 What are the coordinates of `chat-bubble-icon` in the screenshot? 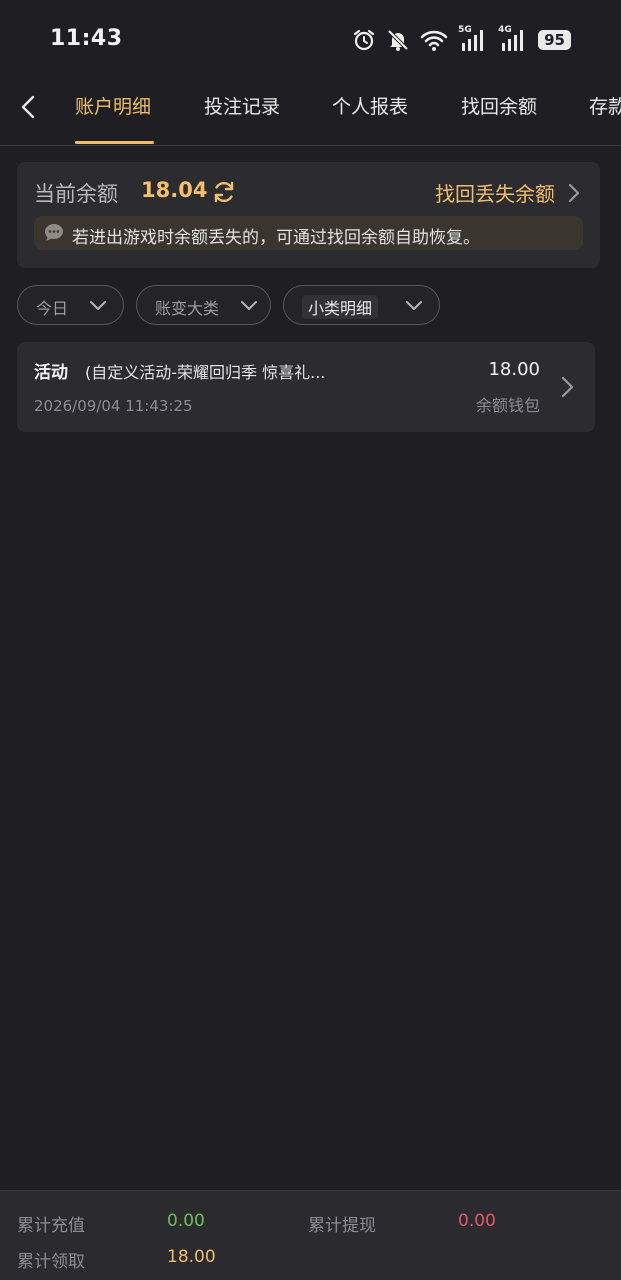 It's located at (54, 232).